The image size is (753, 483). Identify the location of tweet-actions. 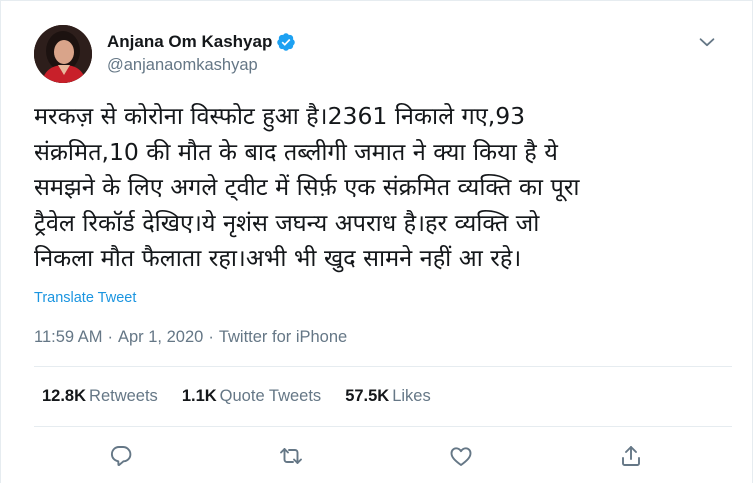
(383, 456).